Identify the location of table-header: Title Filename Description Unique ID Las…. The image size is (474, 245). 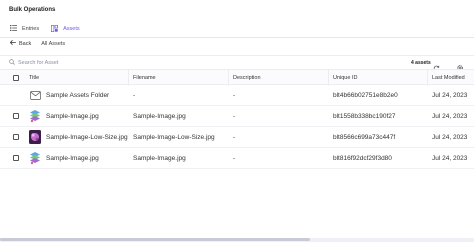
(237, 77).